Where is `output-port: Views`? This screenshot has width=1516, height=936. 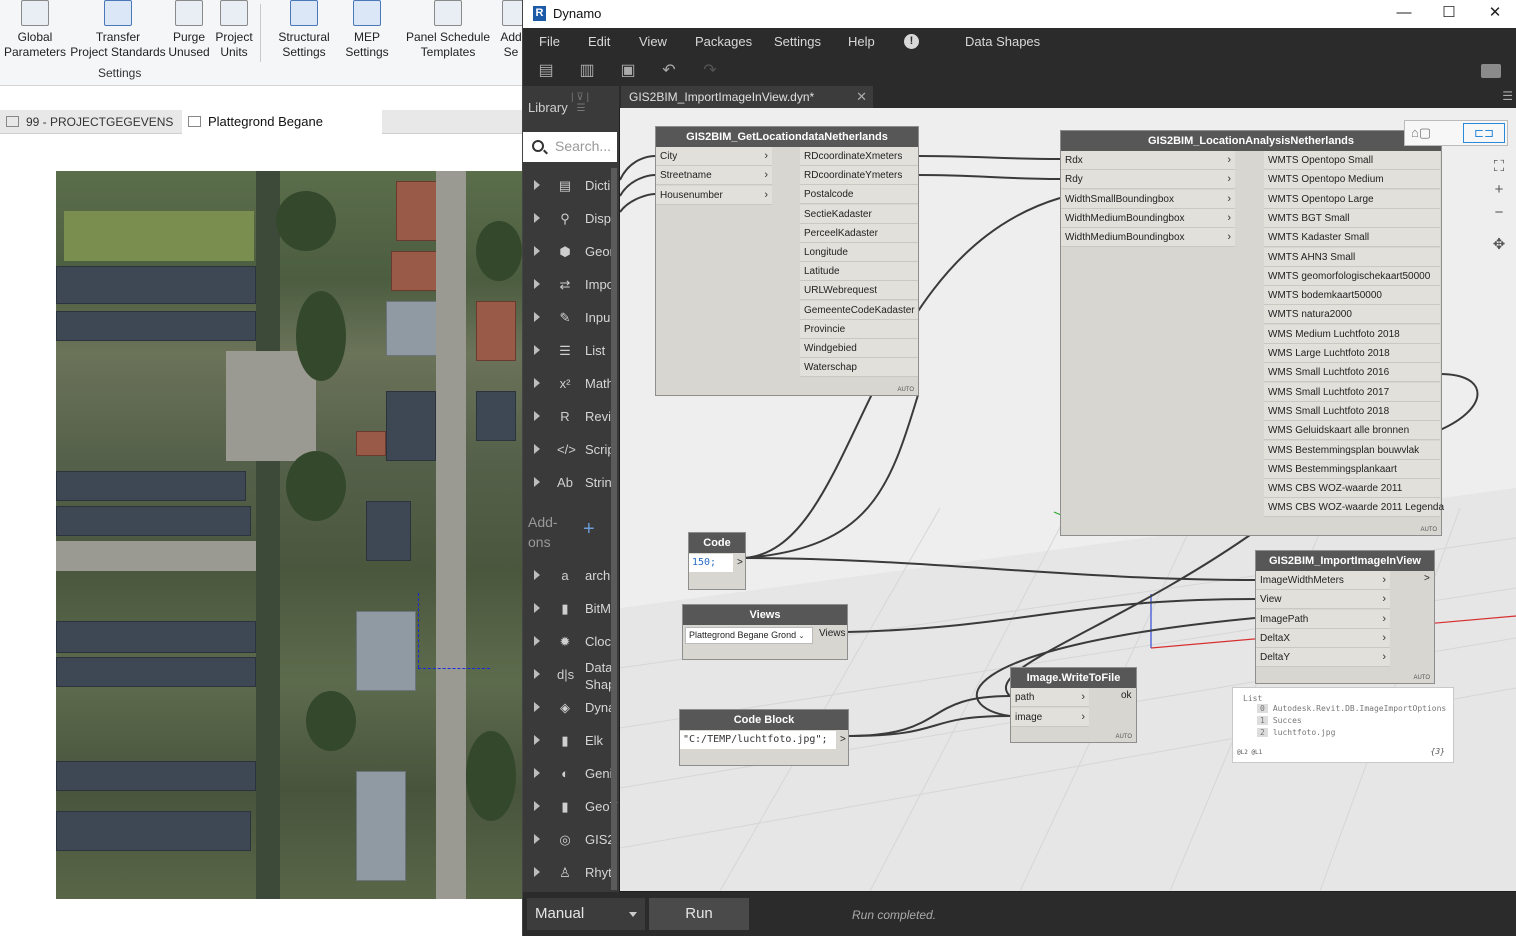
output-port: Views is located at coordinates (832, 633).